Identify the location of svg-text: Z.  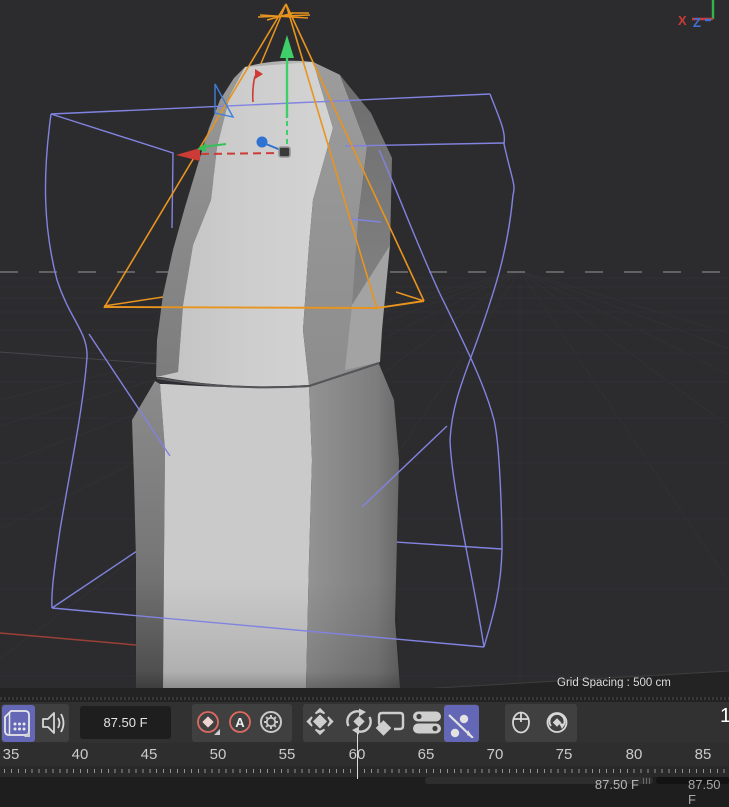
(697, 22).